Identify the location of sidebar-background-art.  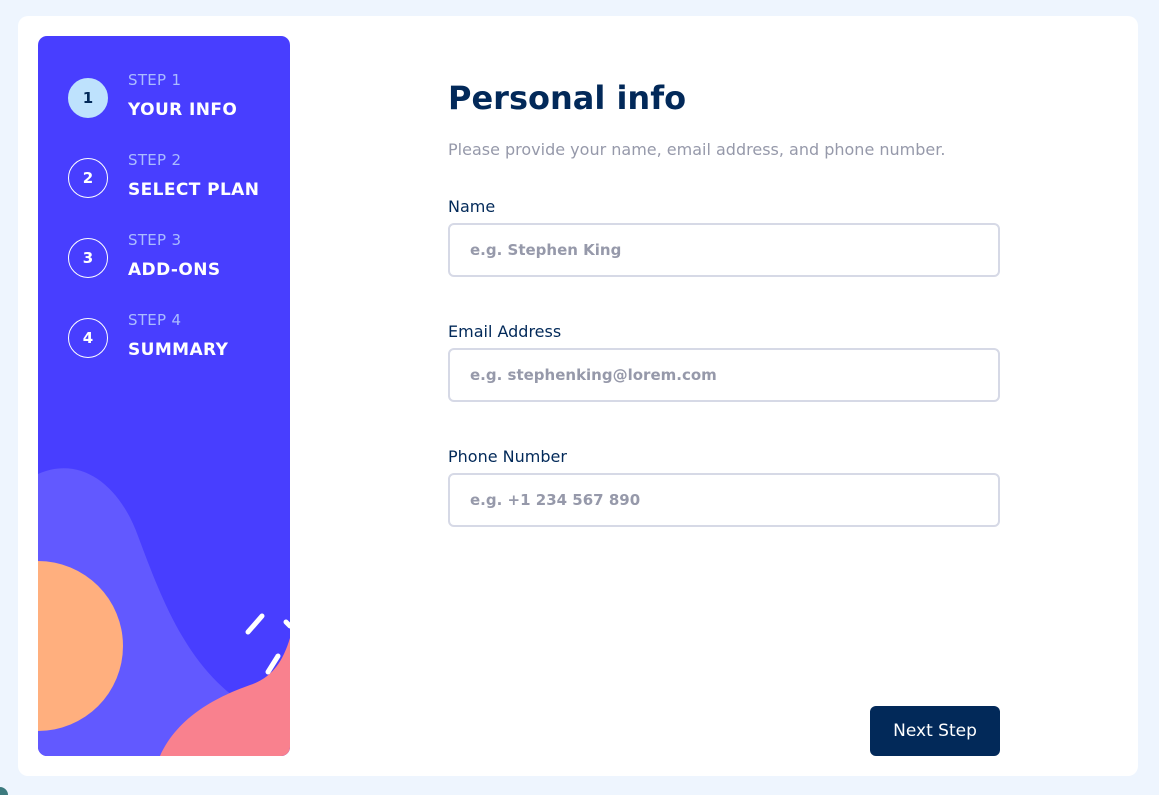
(164, 612).